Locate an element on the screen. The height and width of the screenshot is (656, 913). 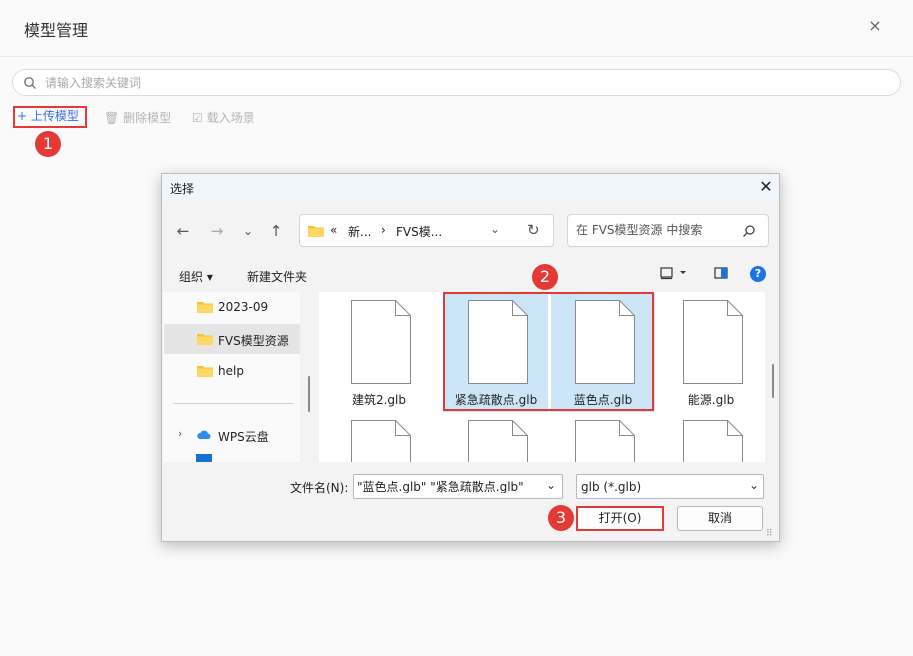
address-bar: « 新... › FVS模... ⌄ ↻ is located at coordinates (426, 230).